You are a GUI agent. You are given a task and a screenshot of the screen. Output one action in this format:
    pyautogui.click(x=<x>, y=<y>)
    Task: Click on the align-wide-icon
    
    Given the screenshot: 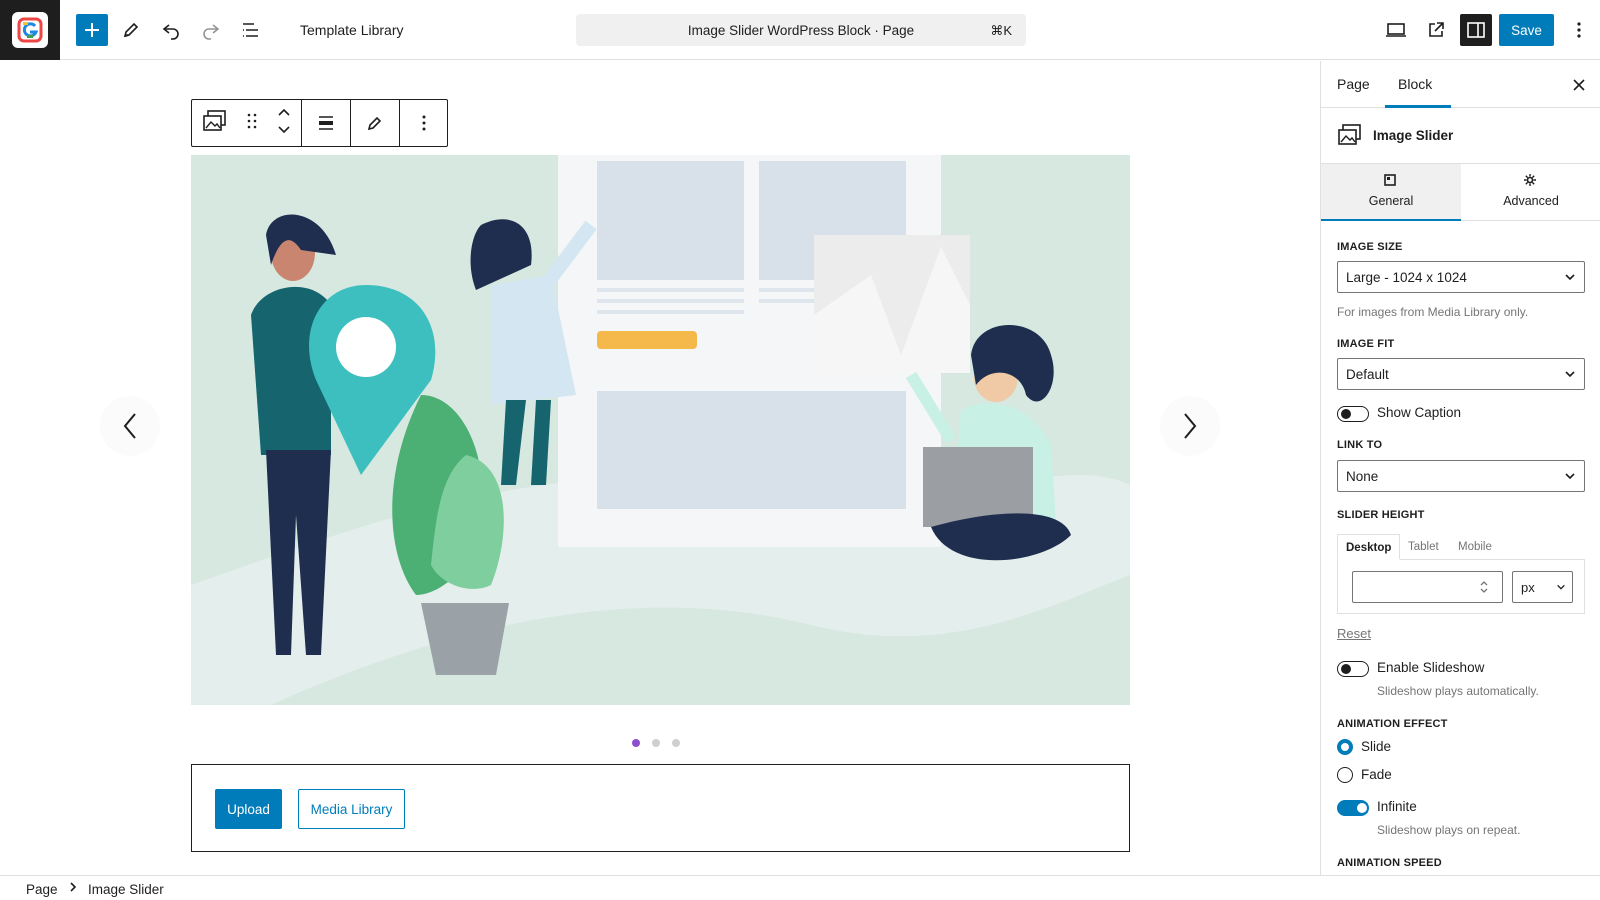 What is the action you would take?
    pyautogui.click(x=326, y=123)
    